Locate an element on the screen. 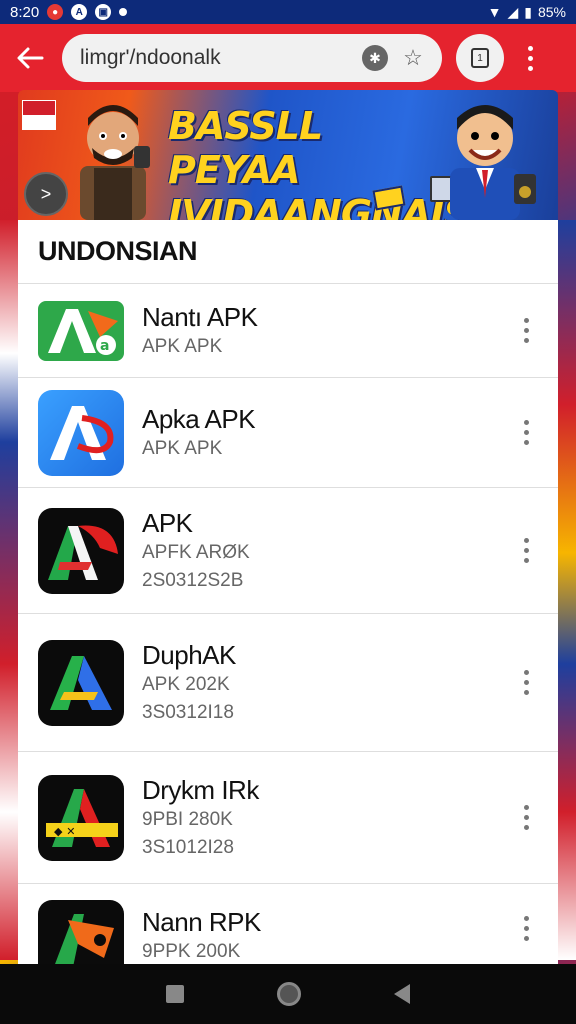 This screenshot has width=576, height=1024. app-row: APK APFK ARØK 2S0312S2B is located at coordinates (288, 551).